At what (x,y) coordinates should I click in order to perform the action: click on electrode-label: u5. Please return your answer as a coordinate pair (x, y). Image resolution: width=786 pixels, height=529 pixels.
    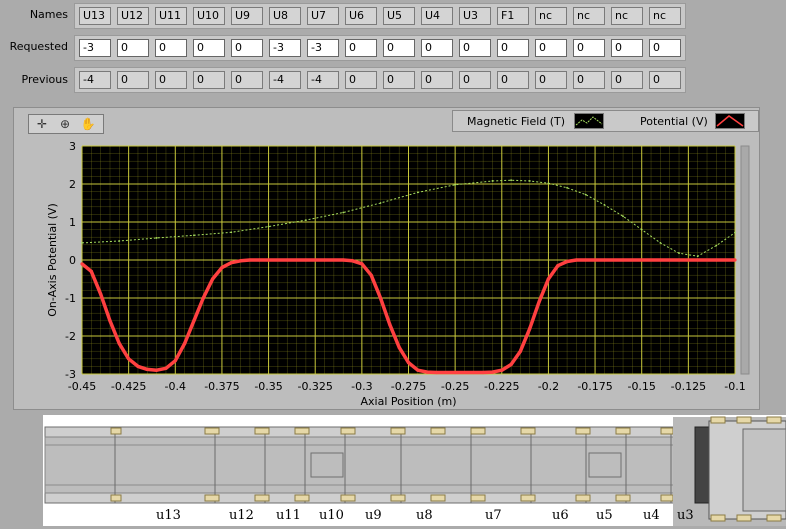
    Looking at the image, I should click on (604, 515).